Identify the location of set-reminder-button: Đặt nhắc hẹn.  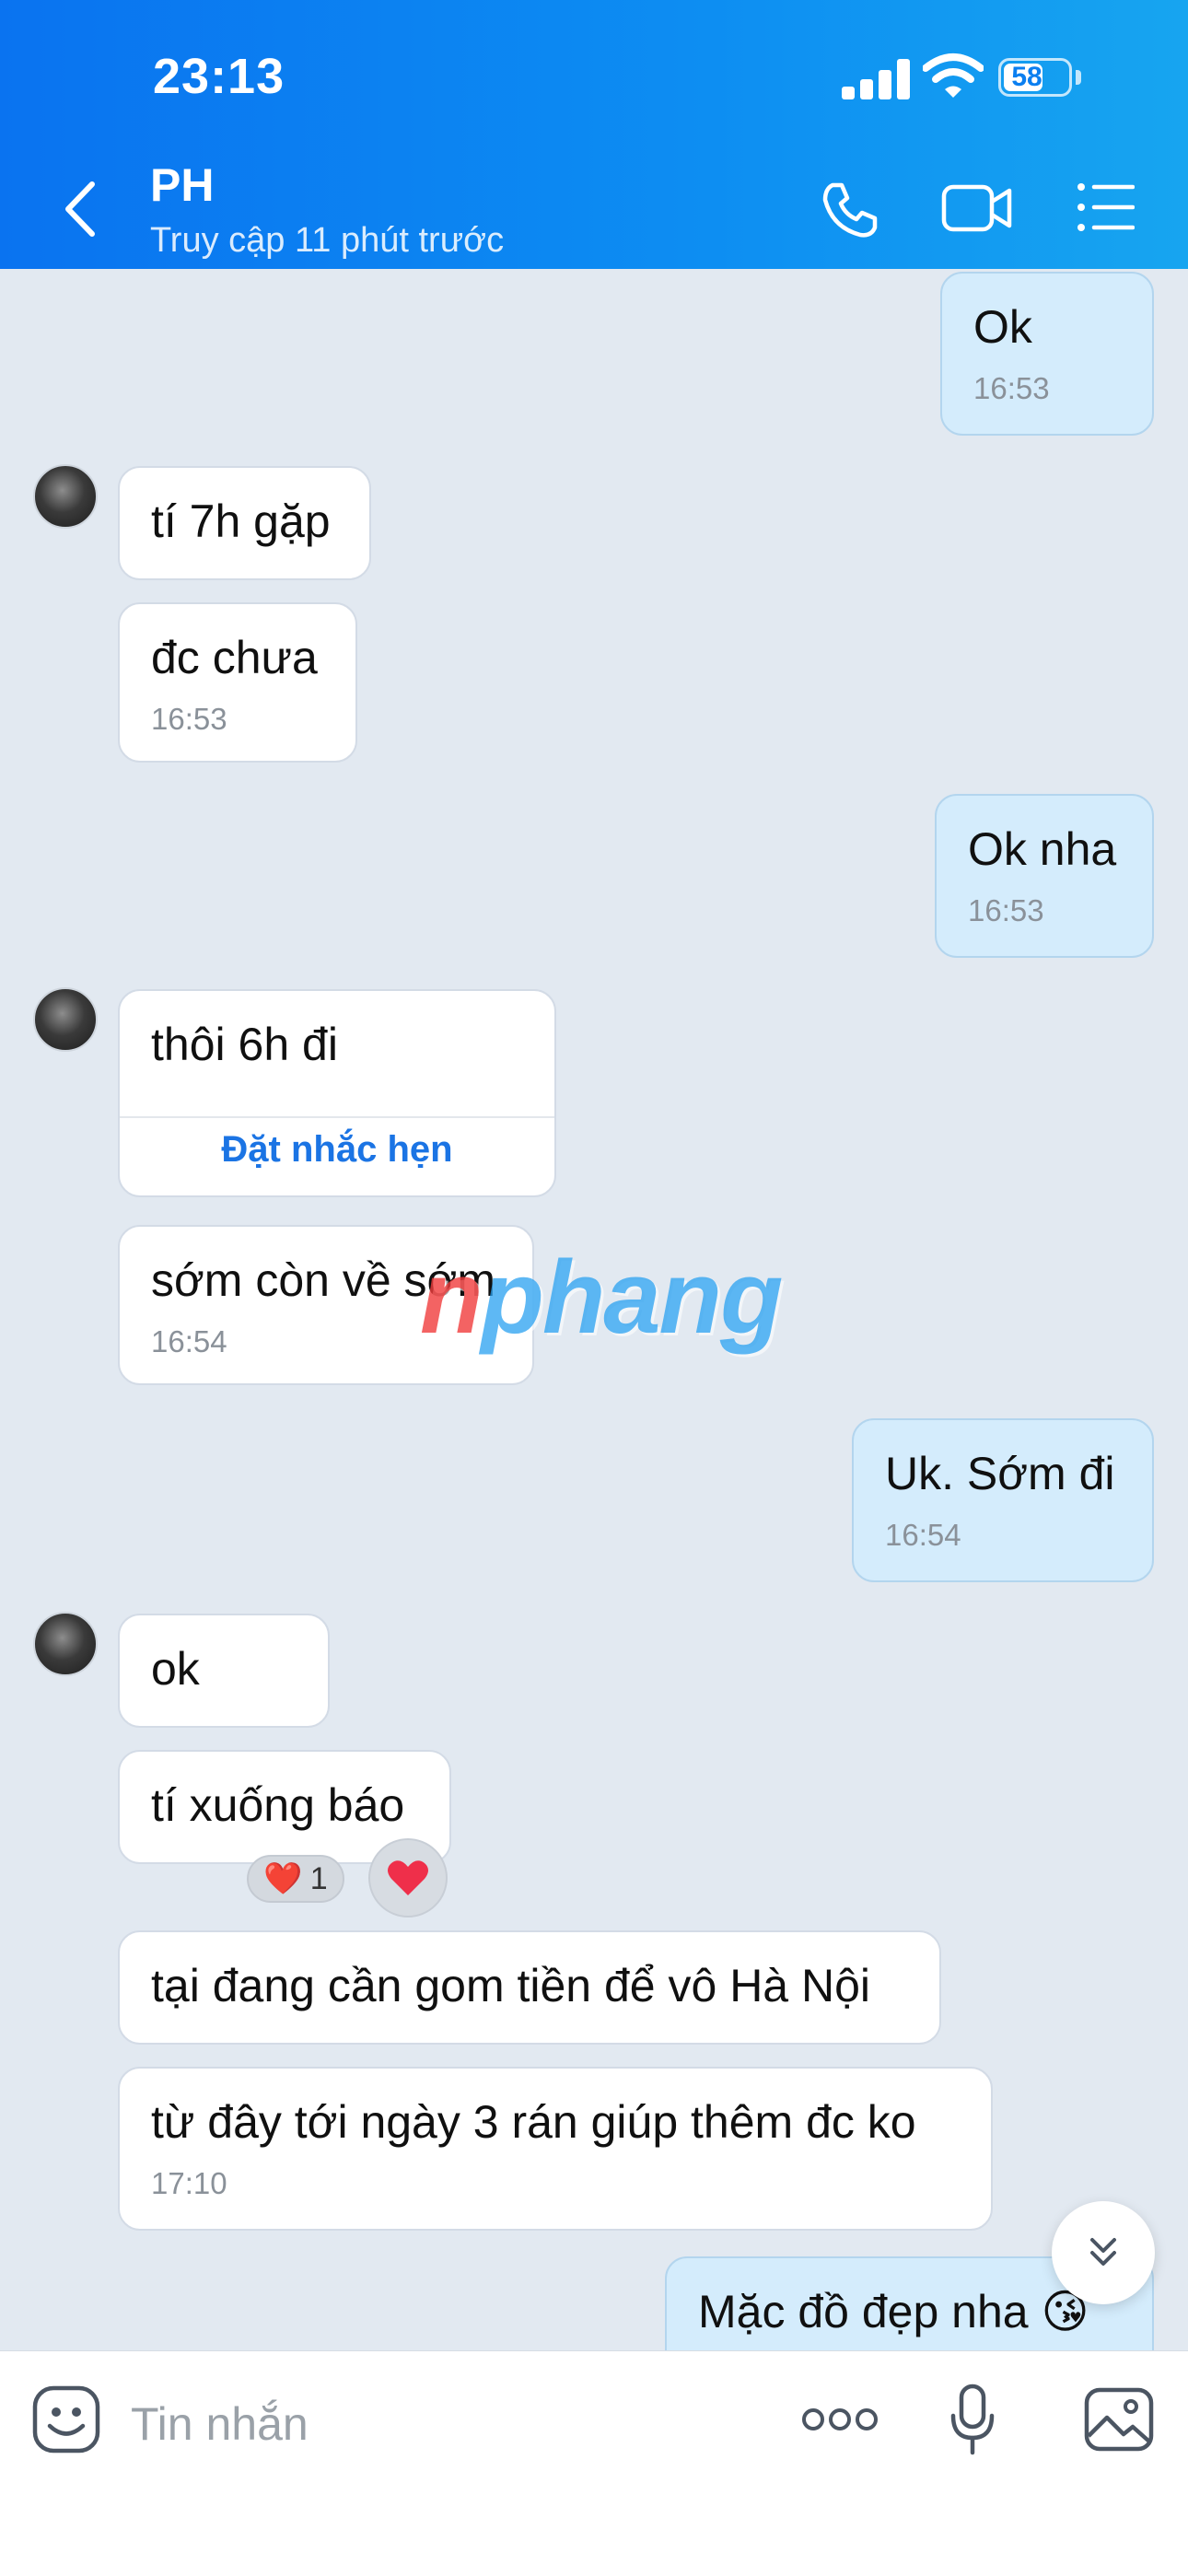
(337, 1150).